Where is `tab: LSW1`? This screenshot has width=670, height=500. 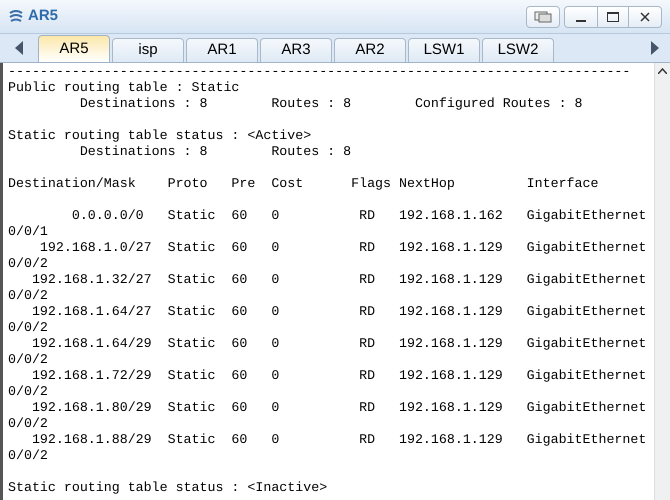
tab: LSW1 is located at coordinates (444, 50).